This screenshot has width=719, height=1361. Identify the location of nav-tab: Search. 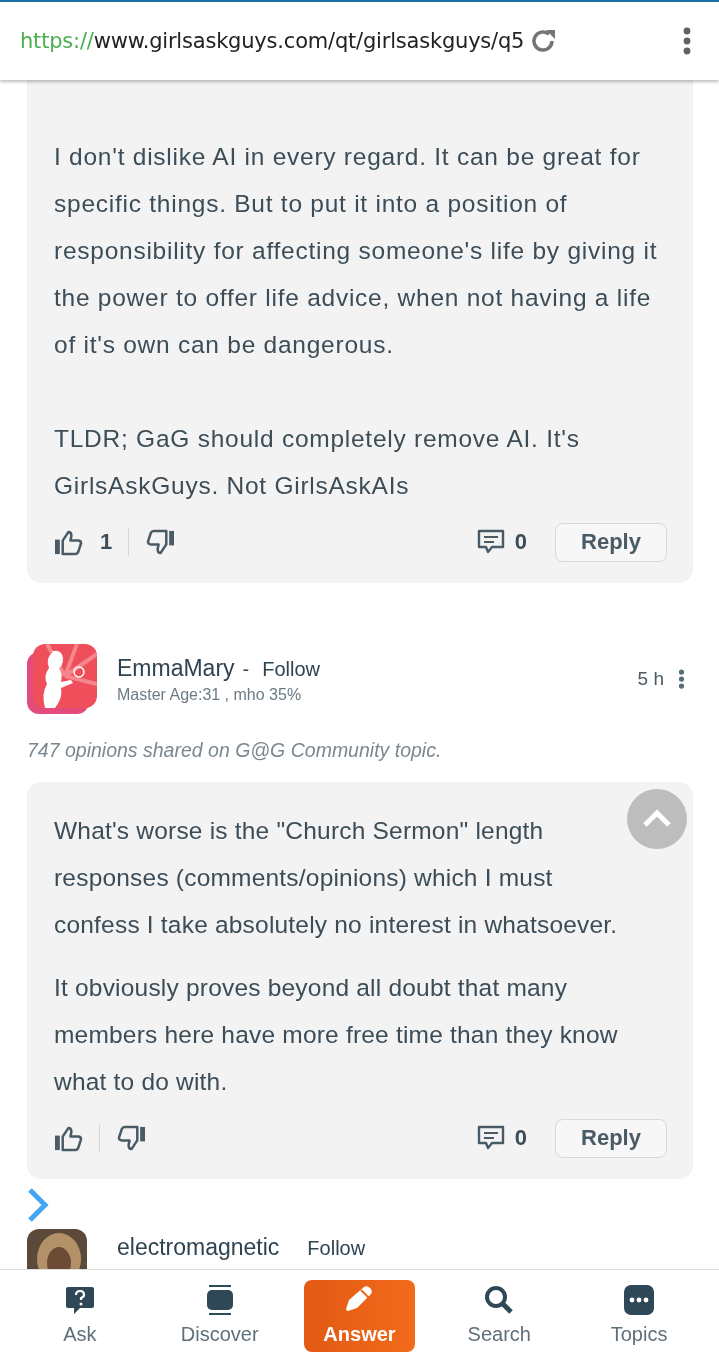
(499, 1315).